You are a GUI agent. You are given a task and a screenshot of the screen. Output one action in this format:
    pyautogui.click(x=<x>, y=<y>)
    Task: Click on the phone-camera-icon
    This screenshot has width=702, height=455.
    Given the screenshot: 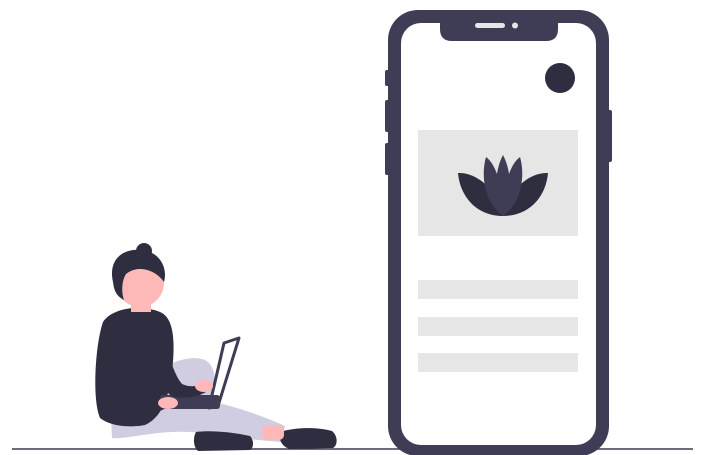 What is the action you would take?
    pyautogui.click(x=515, y=25)
    